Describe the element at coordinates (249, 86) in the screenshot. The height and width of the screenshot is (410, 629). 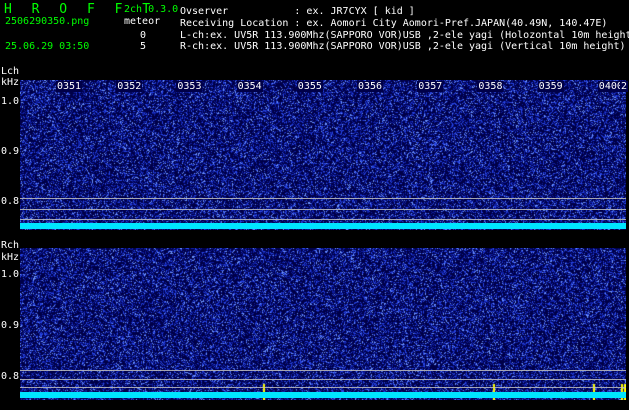
I see `time-label: 0354` at that location.